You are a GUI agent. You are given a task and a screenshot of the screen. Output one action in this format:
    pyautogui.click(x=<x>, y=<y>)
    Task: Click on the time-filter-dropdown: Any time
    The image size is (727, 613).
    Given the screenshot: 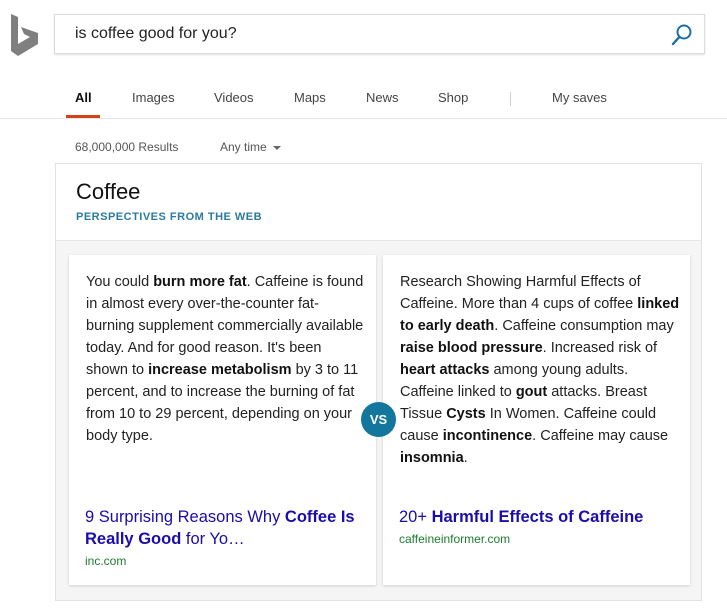 What is the action you would take?
    pyautogui.click(x=250, y=147)
    